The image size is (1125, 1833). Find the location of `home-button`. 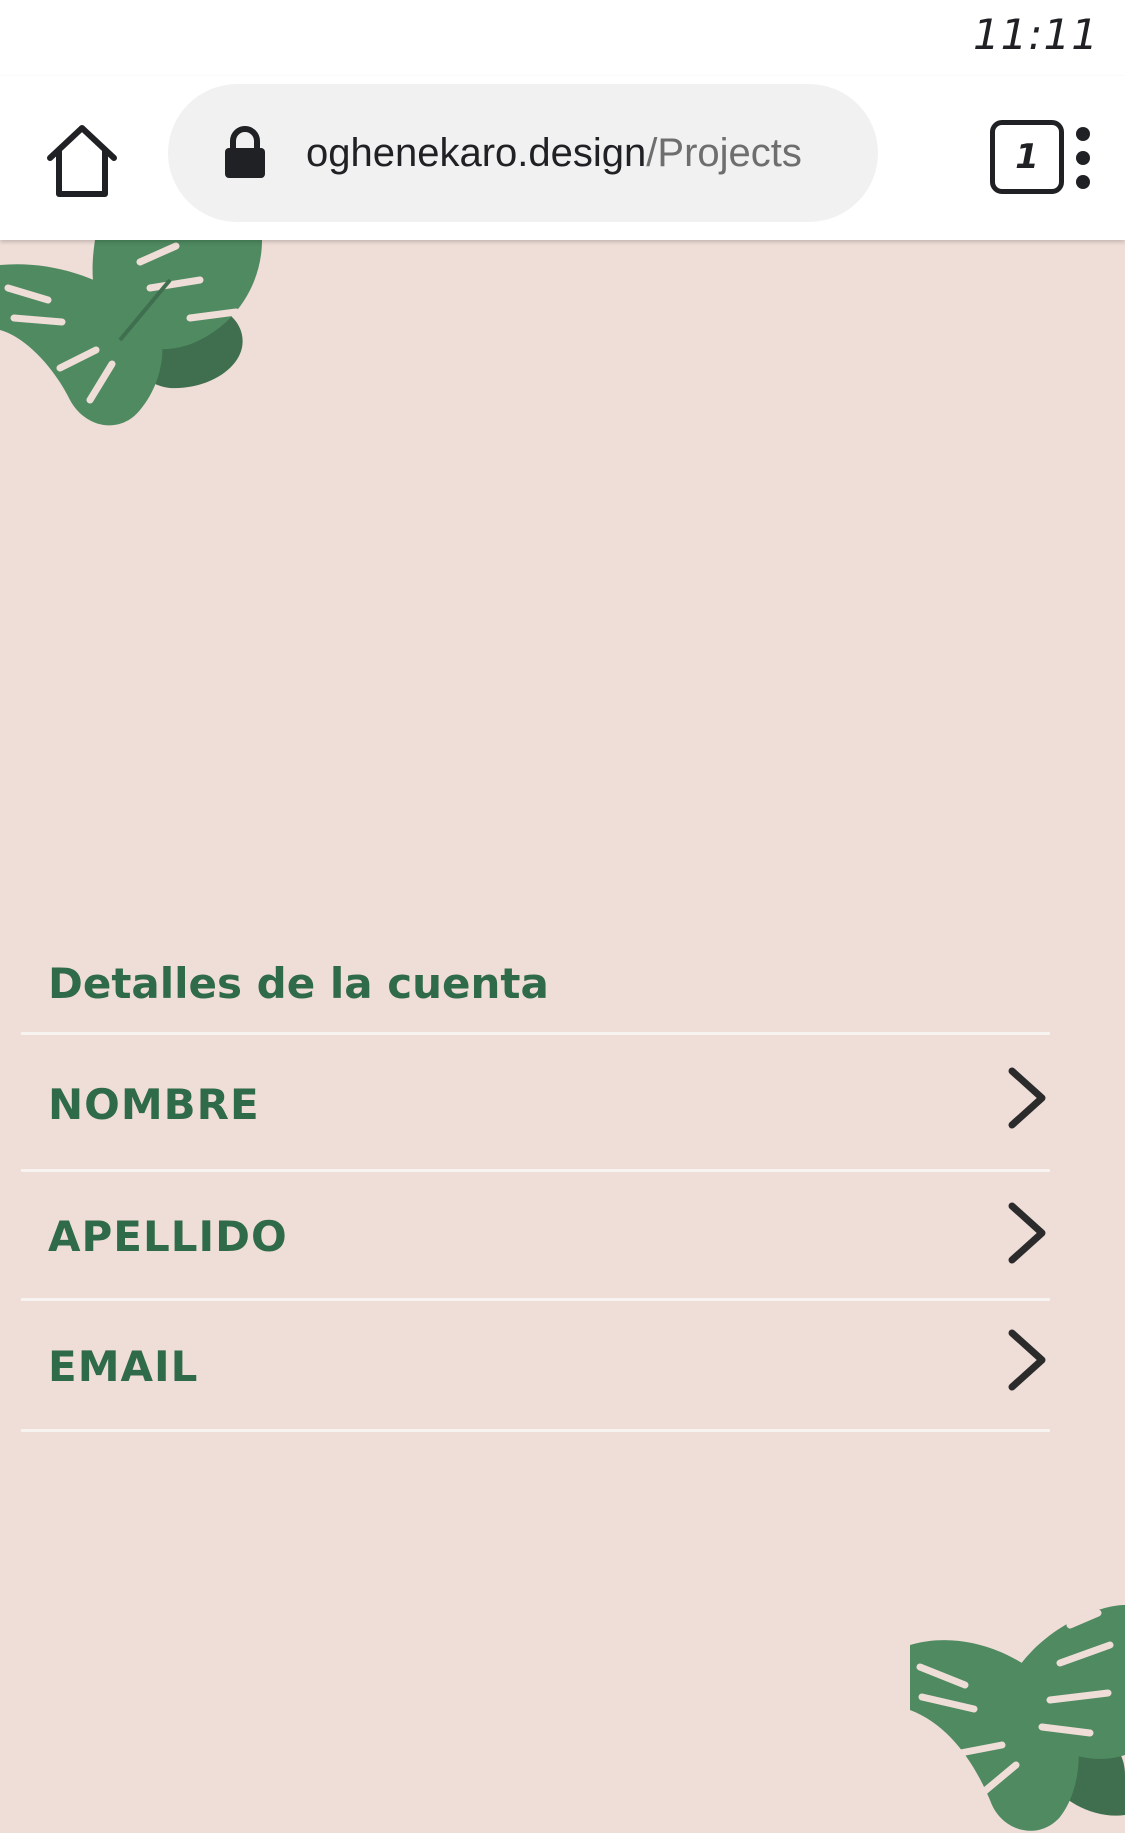

home-button is located at coordinates (82, 160).